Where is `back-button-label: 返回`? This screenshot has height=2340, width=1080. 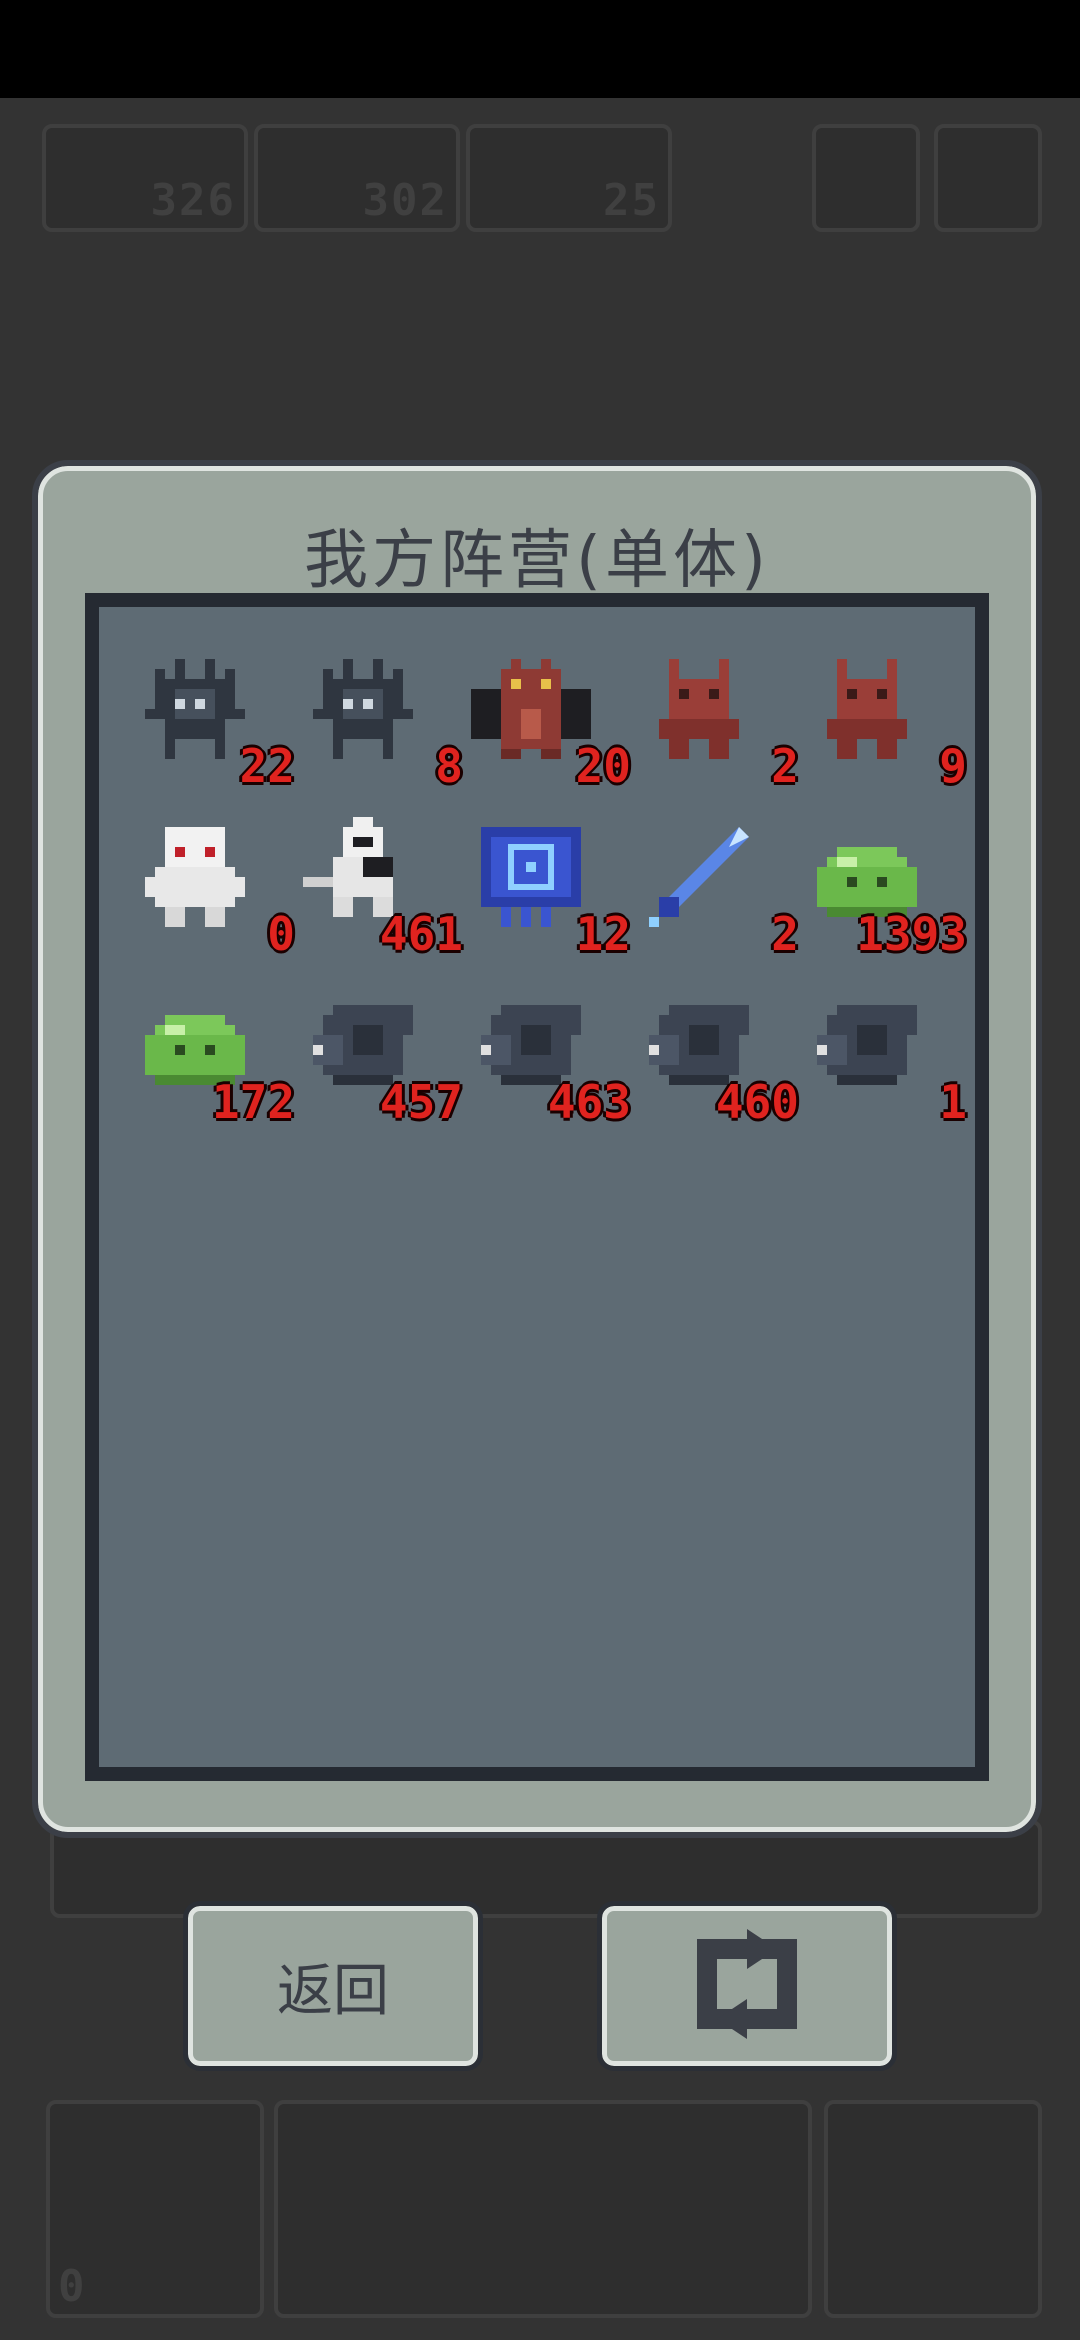 back-button-label: 返回 is located at coordinates (333, 1991).